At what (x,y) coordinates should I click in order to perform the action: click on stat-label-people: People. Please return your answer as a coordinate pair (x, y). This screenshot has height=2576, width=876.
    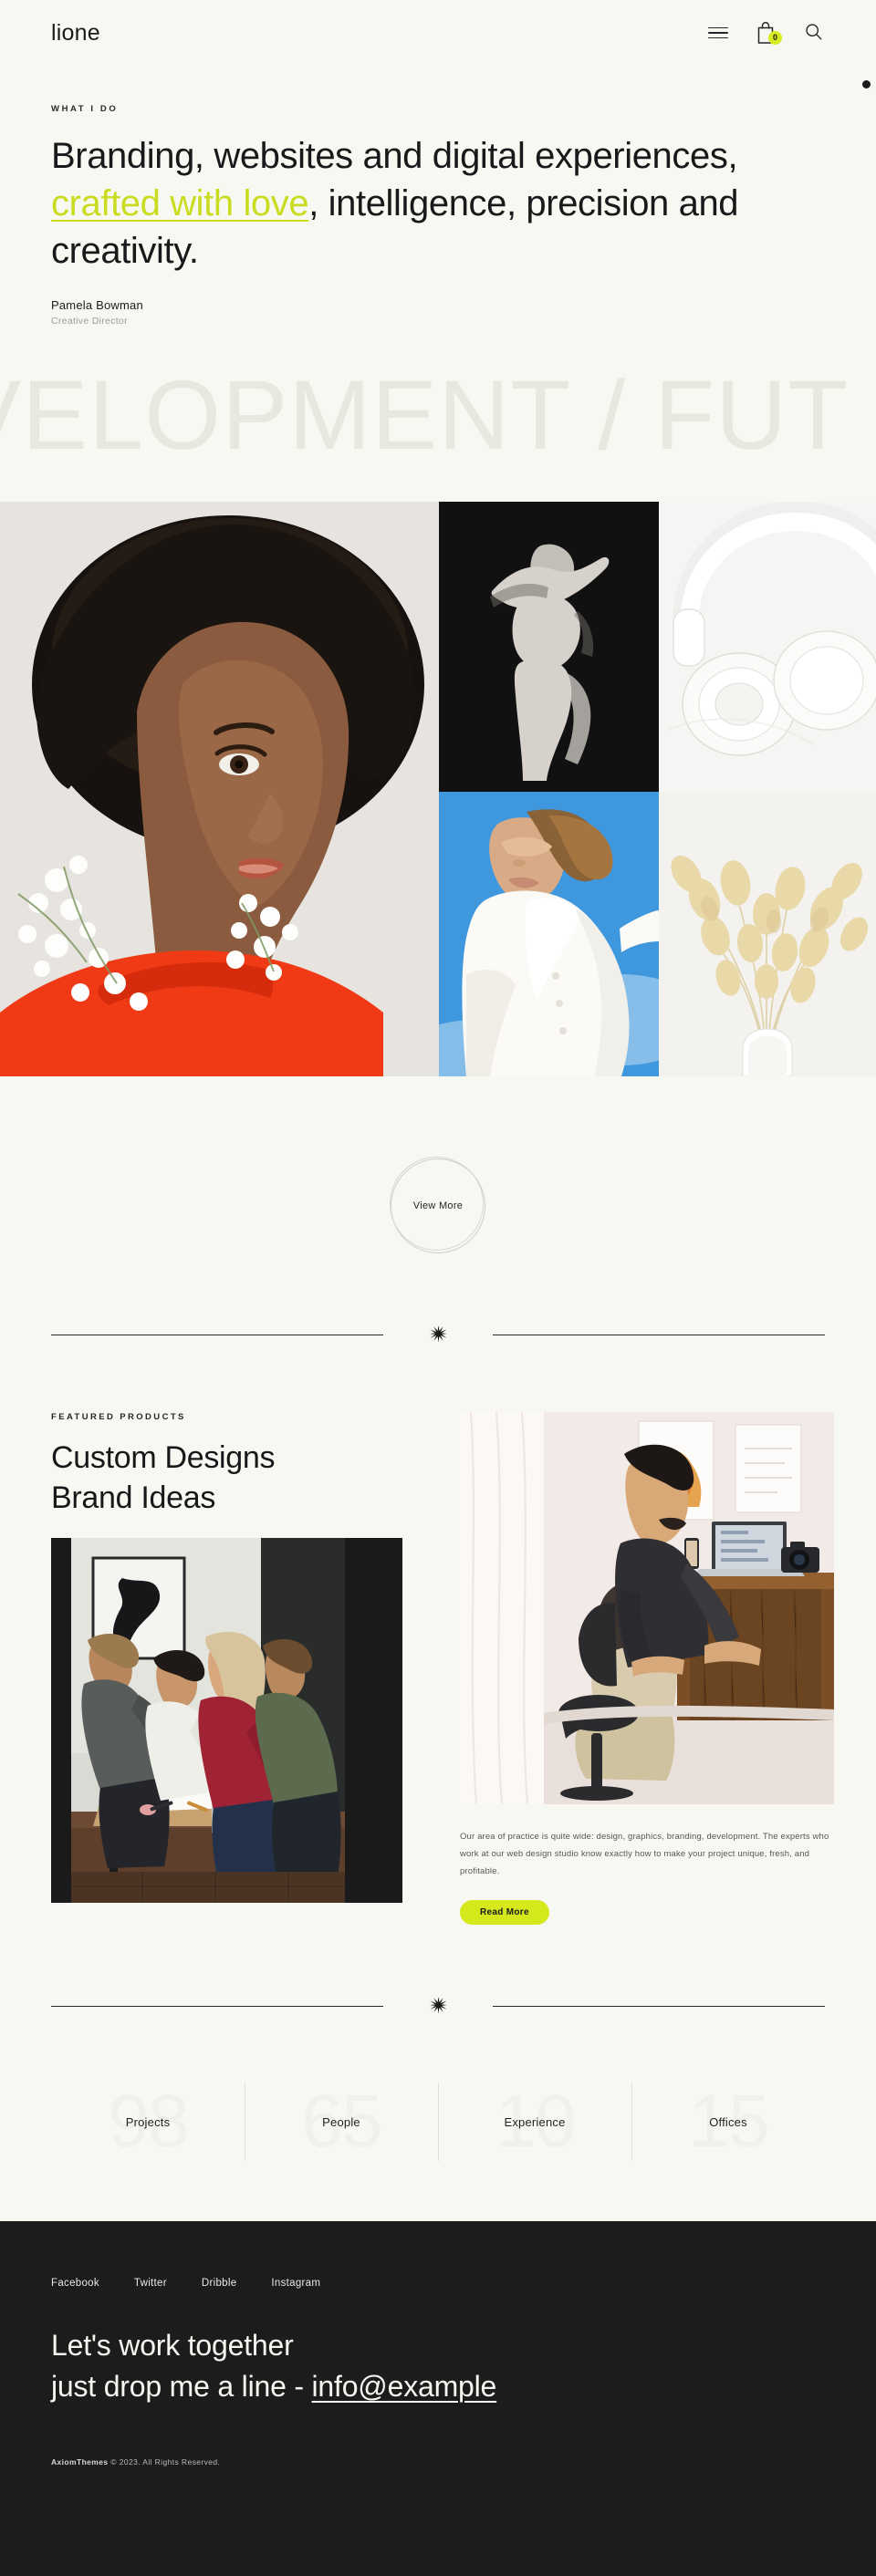
    Looking at the image, I should click on (341, 2121).